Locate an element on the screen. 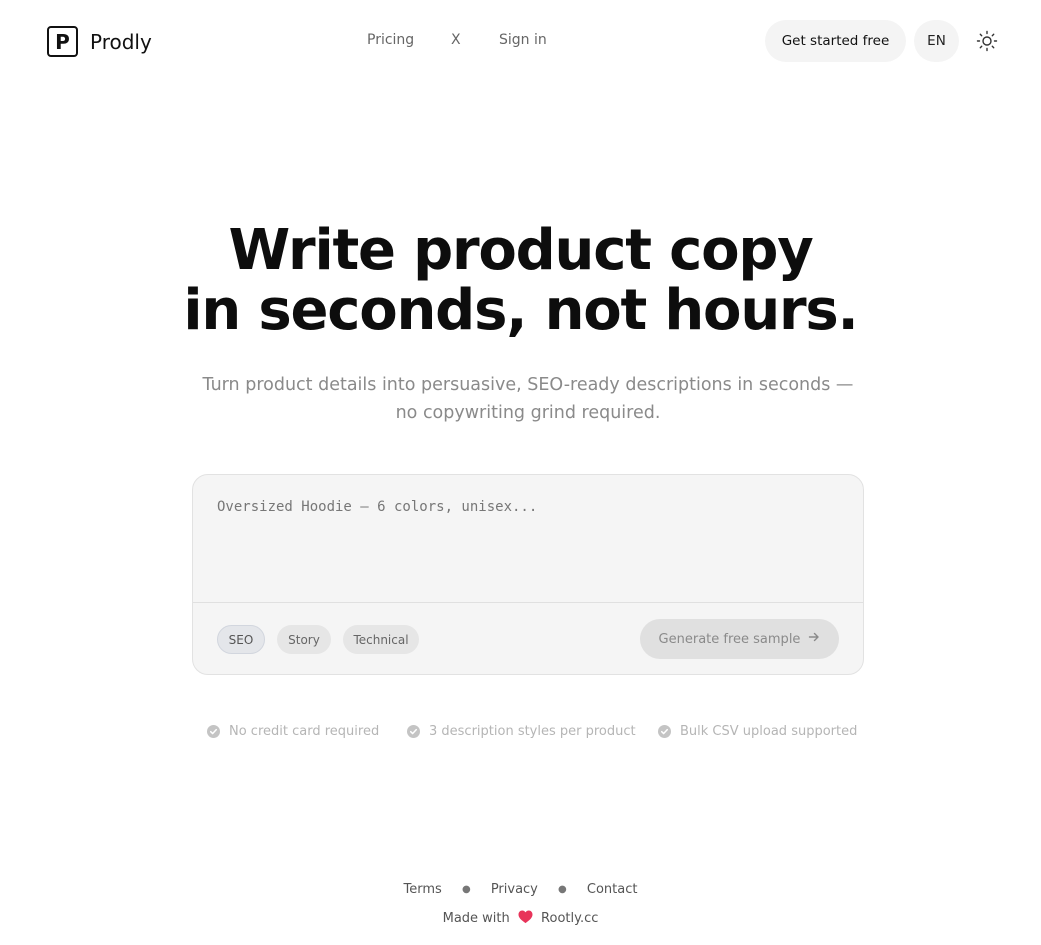 The image size is (1041, 945). card-divider is located at coordinates (528, 602).